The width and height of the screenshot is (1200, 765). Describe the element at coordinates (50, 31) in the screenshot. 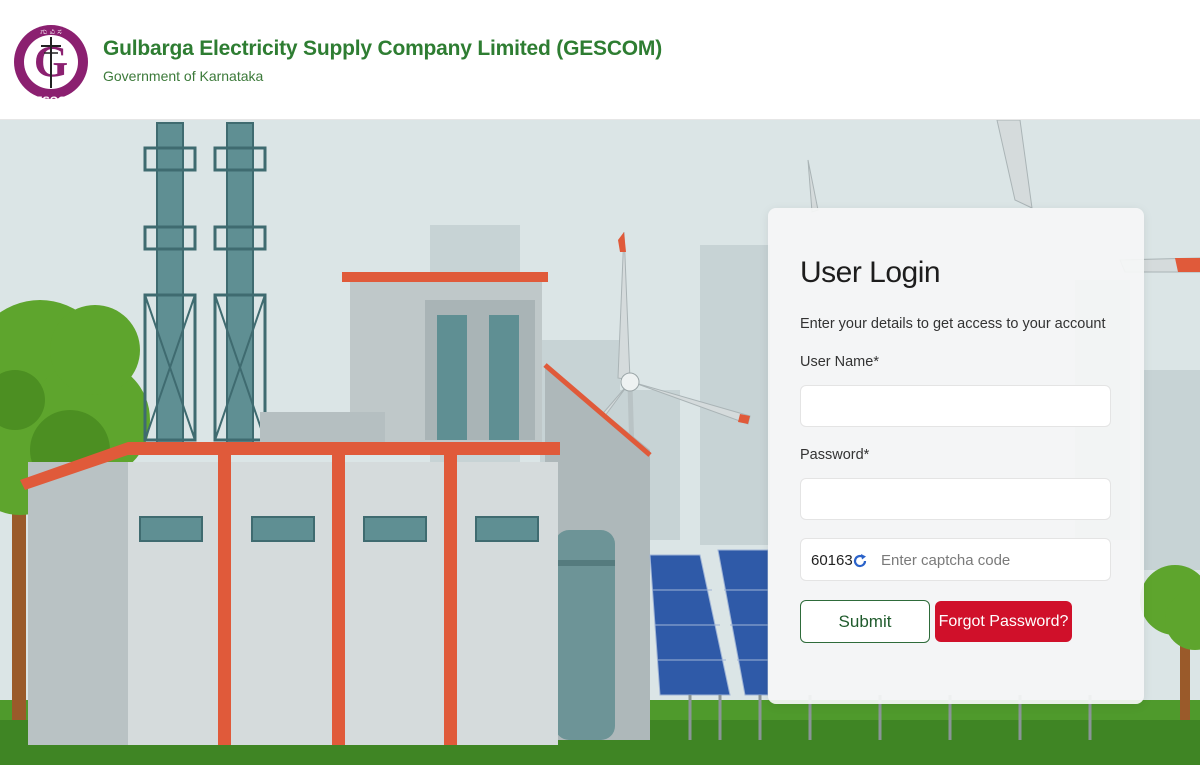

I see `svg-text: ಗು ವಿ ಸ` at that location.